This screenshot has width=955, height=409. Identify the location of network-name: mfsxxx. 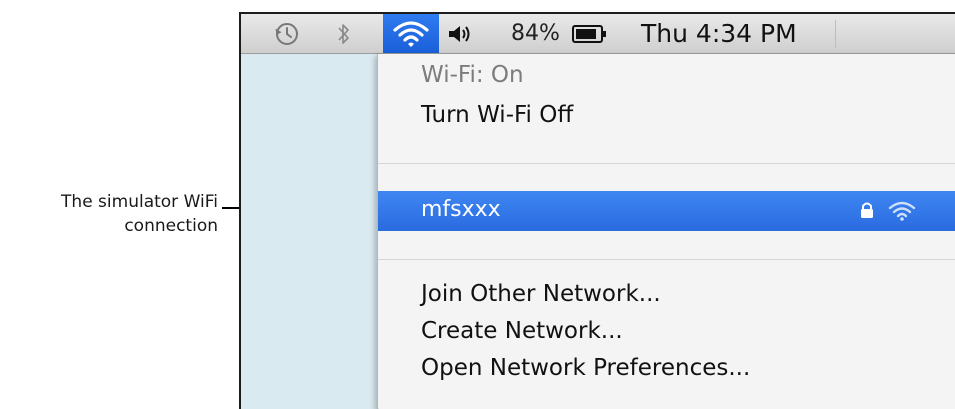
(461, 209).